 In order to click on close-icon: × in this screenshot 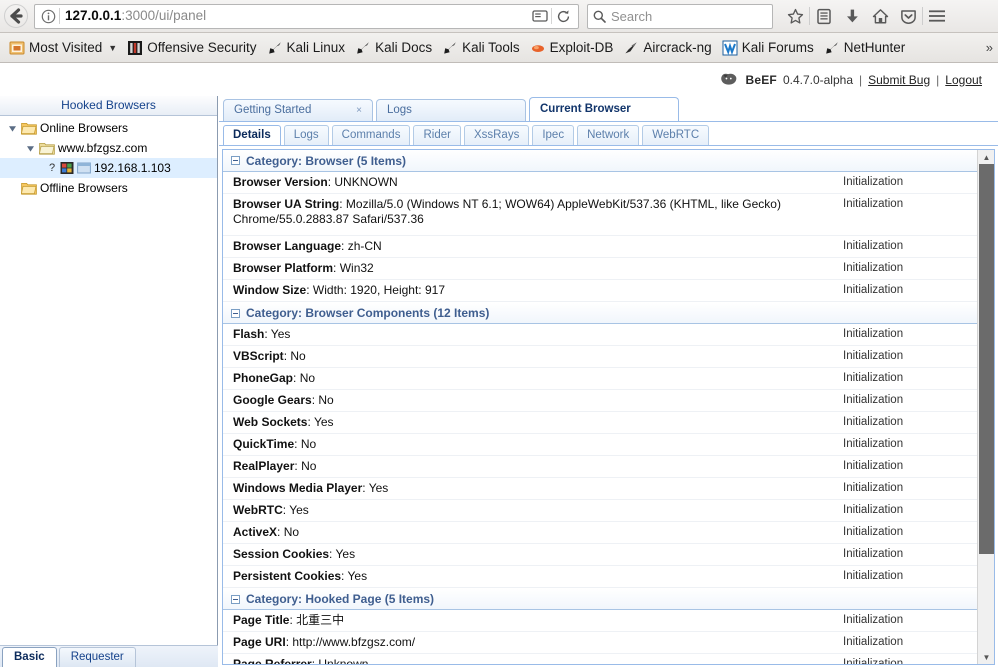, I will do `click(359, 110)`.